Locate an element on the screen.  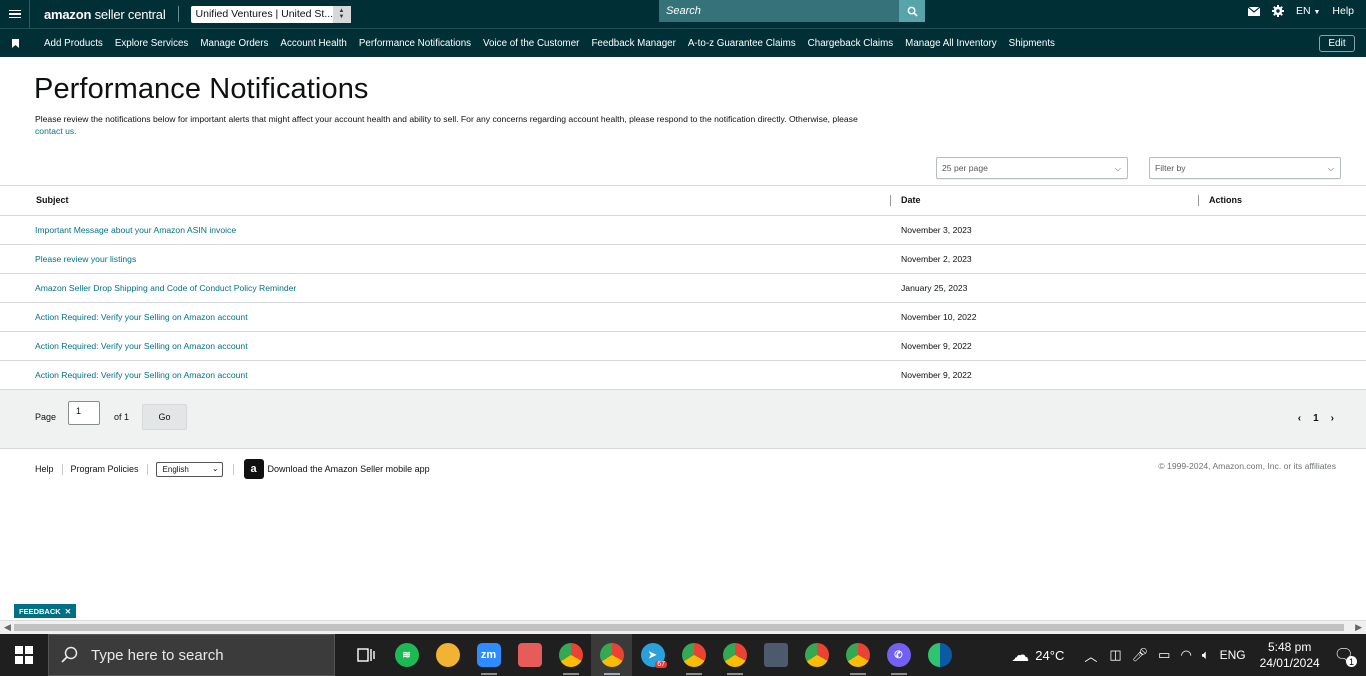
mail-icon is located at coordinates (1253, 11).